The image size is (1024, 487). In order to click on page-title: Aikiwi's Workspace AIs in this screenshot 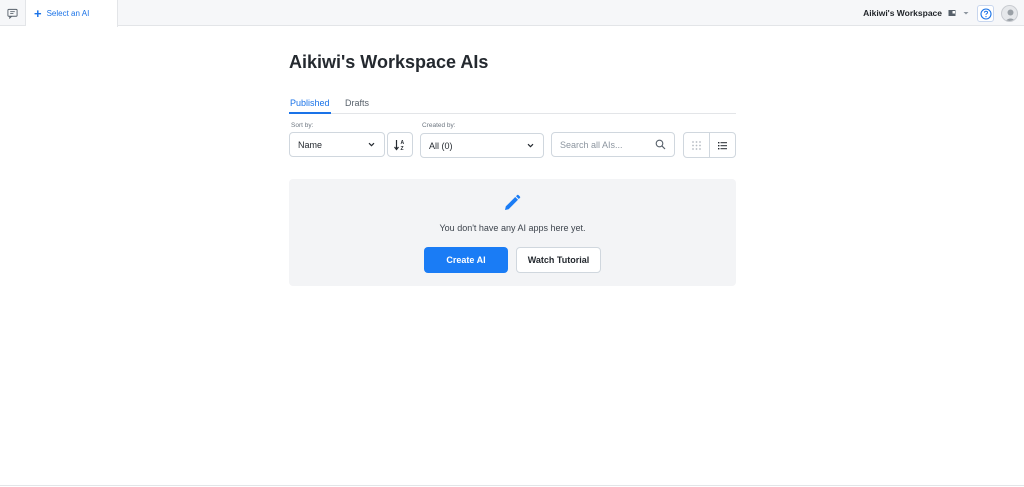, I will do `click(389, 62)`.